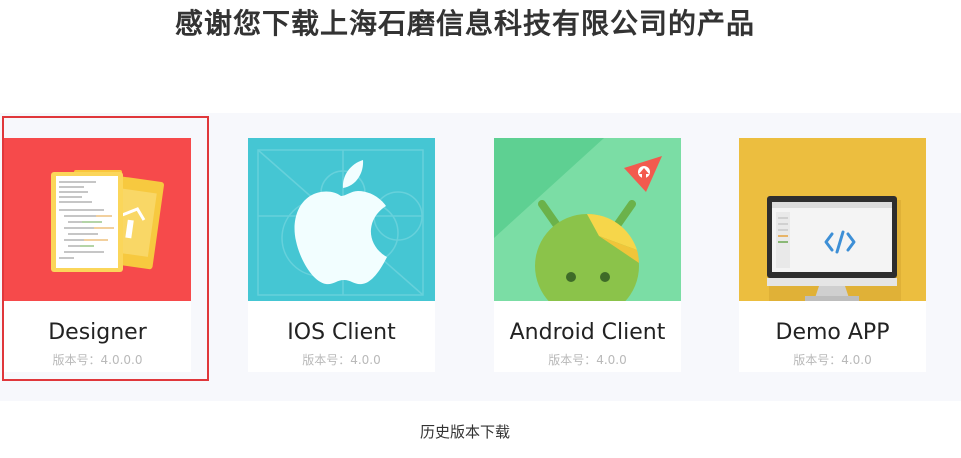  I want to click on product-name: IOS Client, so click(341, 332).